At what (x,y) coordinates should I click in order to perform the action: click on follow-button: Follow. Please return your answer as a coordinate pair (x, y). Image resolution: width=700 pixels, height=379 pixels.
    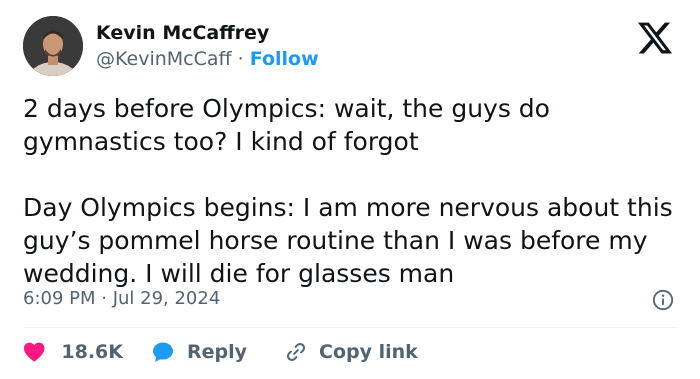
    Looking at the image, I should click on (284, 59).